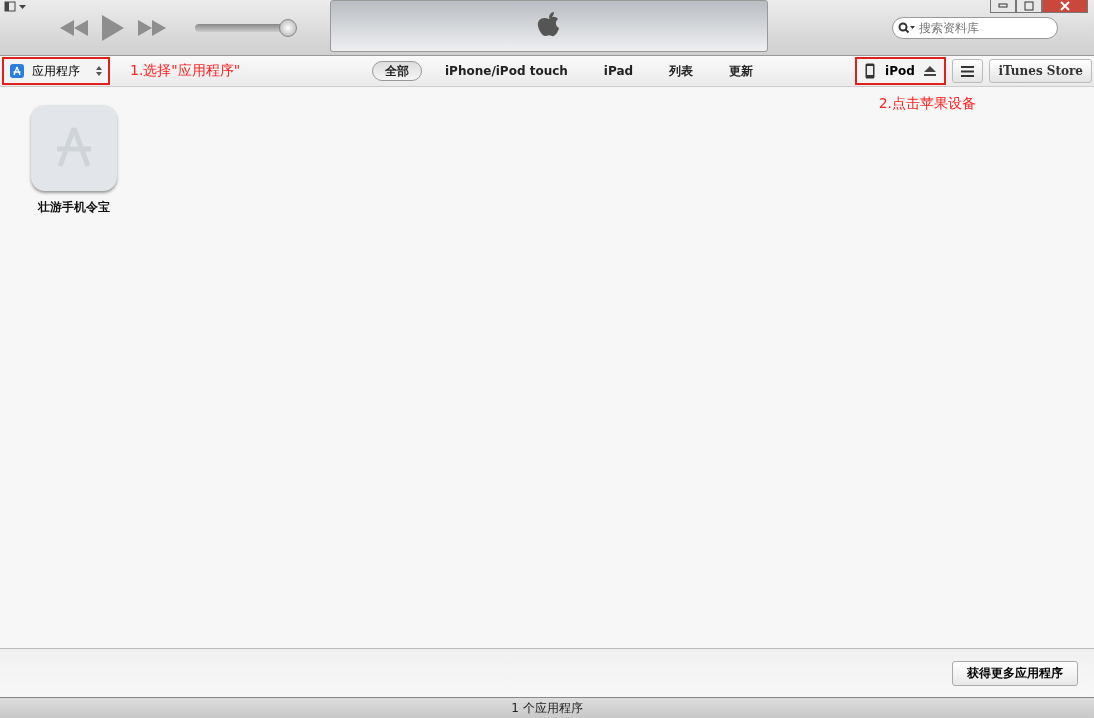 Image resolution: width=1094 pixels, height=718 pixels. Describe the element at coordinates (185, 71) in the screenshot. I see `annotation-text: 1.选择"应用程序"` at that location.